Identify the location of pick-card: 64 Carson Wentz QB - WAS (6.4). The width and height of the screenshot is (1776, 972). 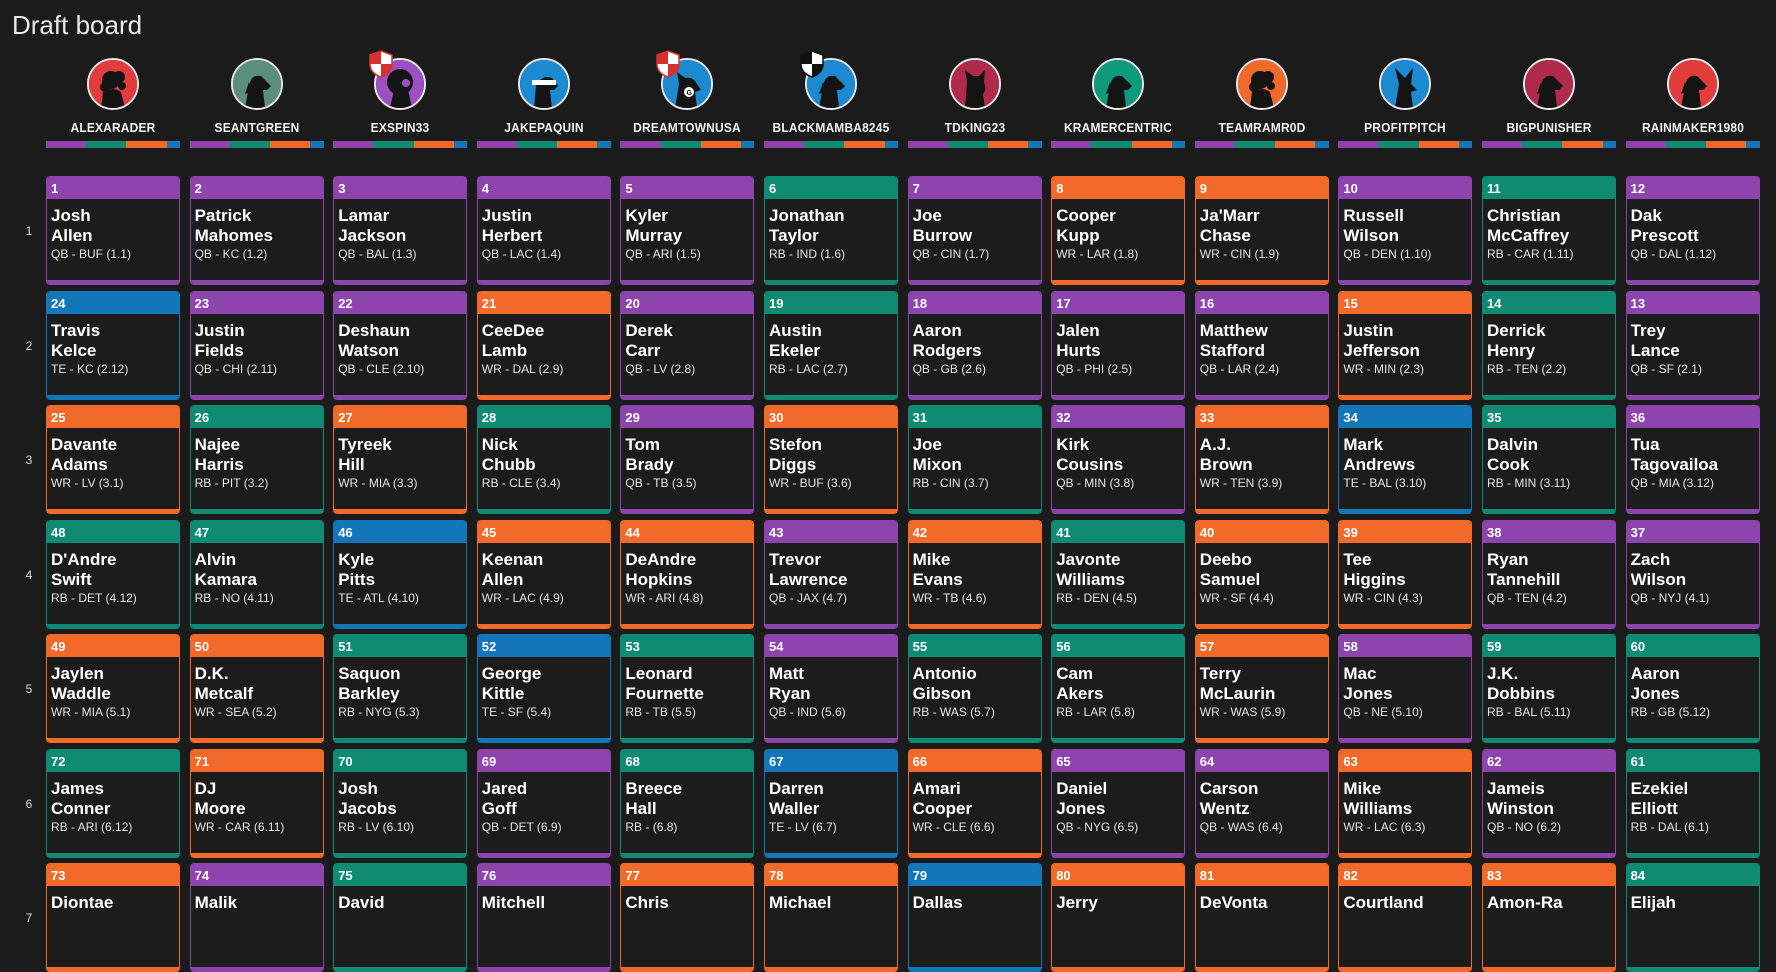
(1261, 803).